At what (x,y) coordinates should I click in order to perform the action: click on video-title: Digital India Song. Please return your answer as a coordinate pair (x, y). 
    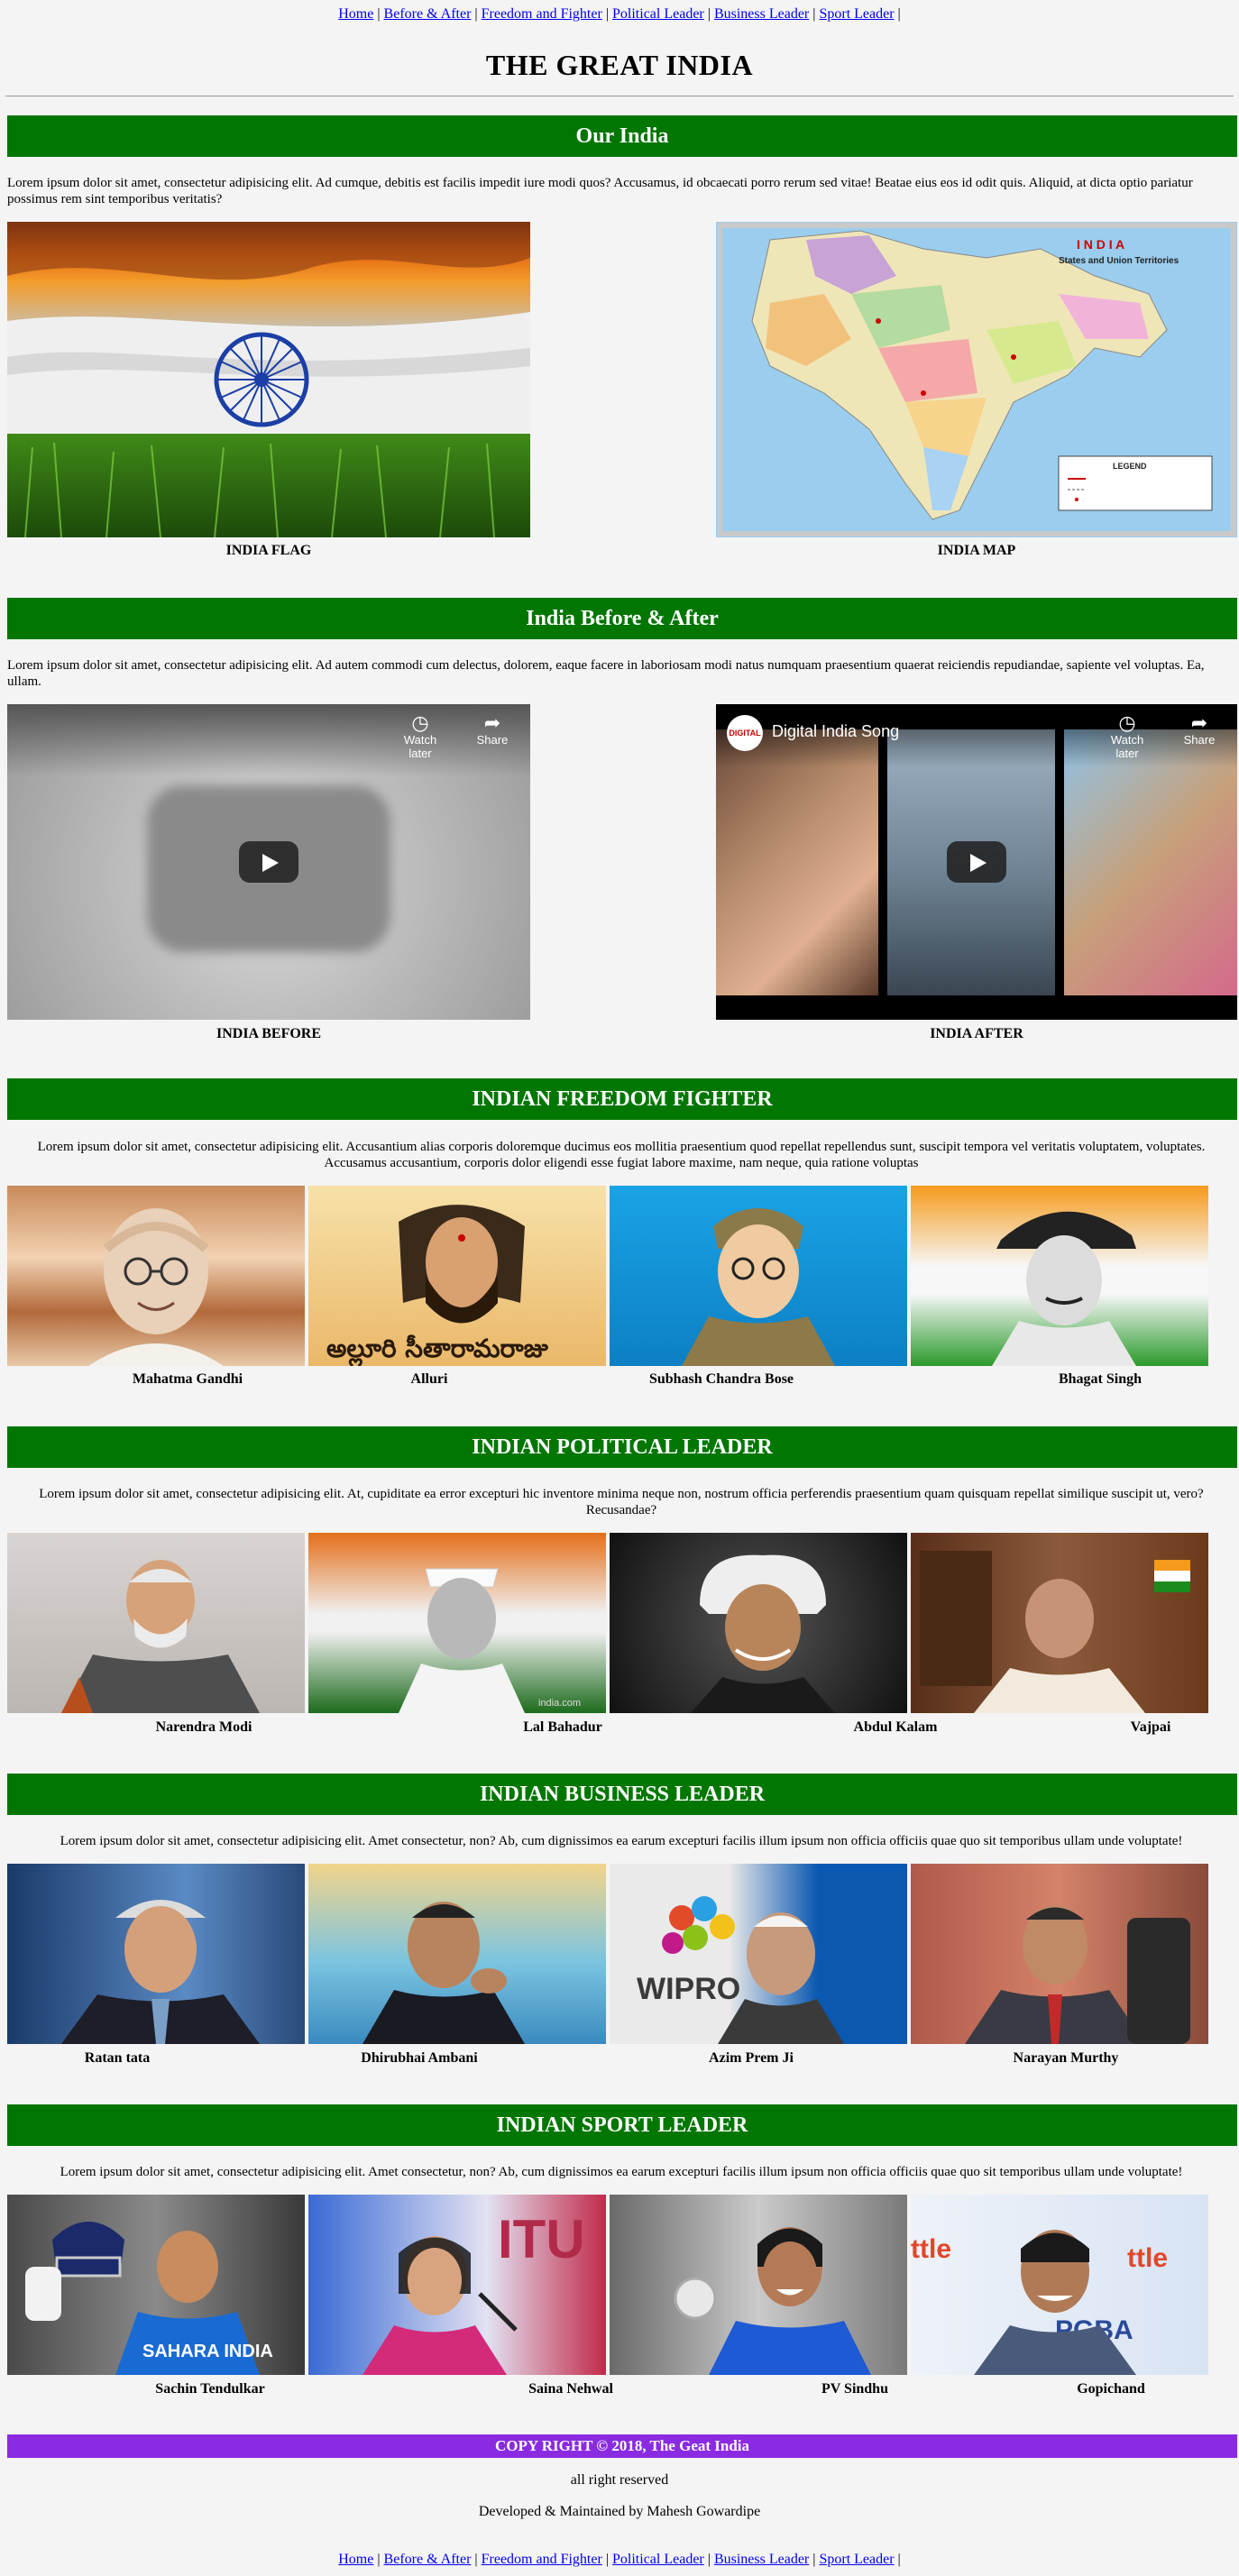
    Looking at the image, I should click on (835, 731).